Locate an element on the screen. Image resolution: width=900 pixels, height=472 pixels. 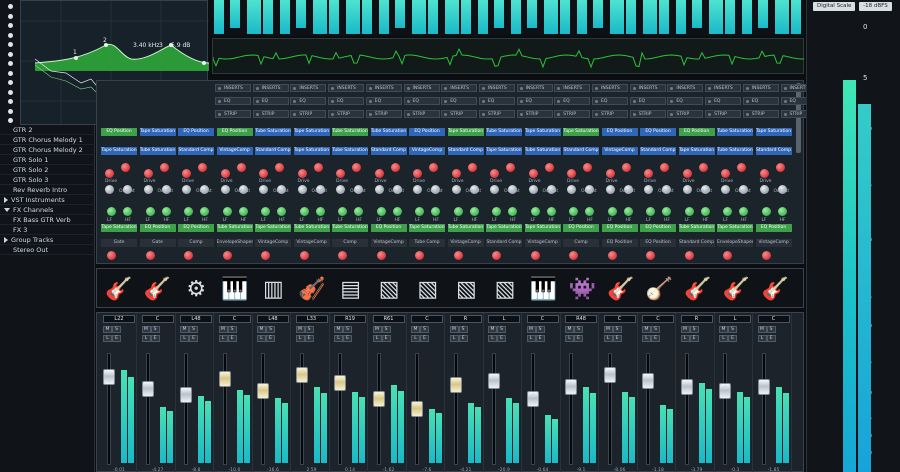
pan-readout: L is located at coordinates (735, 319).